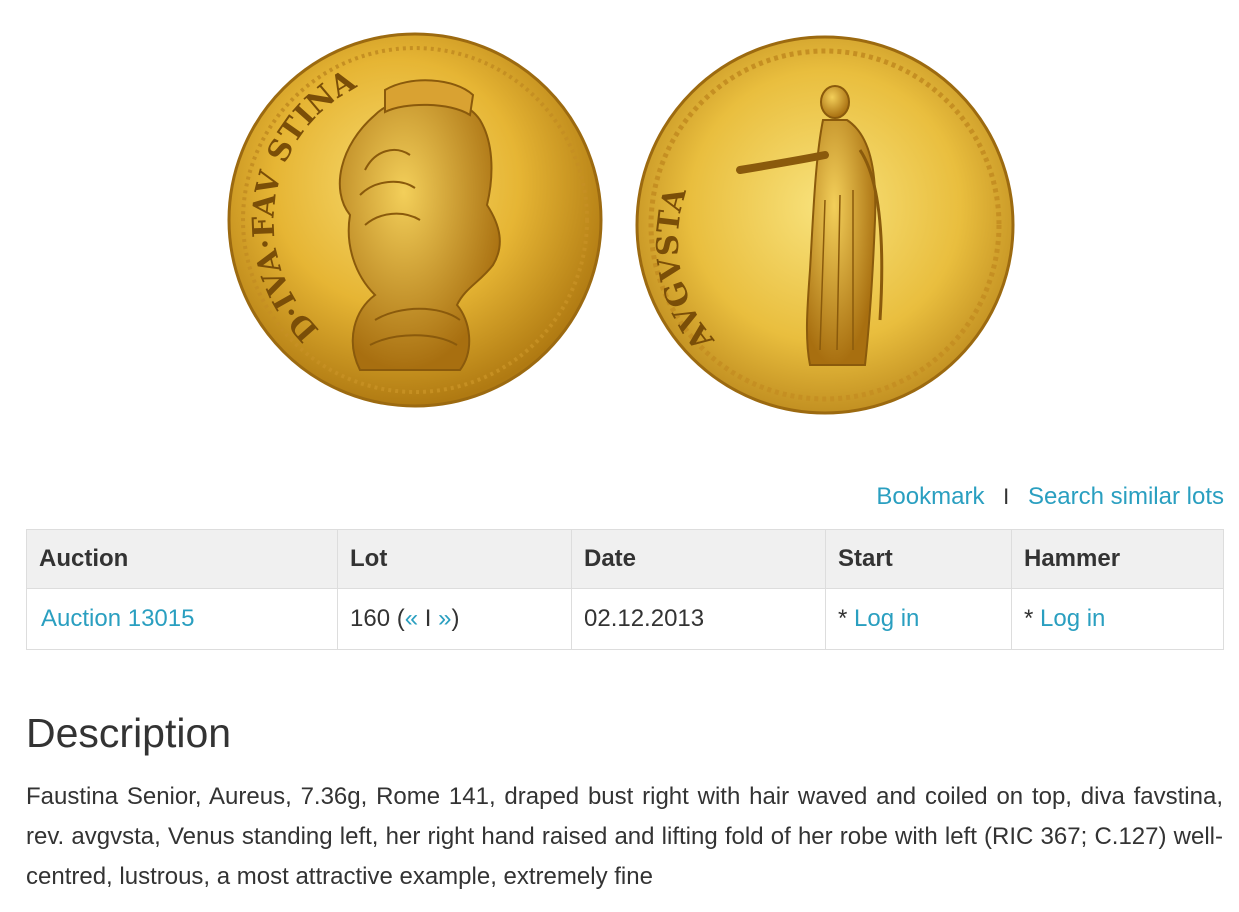  Describe the element at coordinates (444, 618) in the screenshot. I see `next-lot-link: »` at that location.